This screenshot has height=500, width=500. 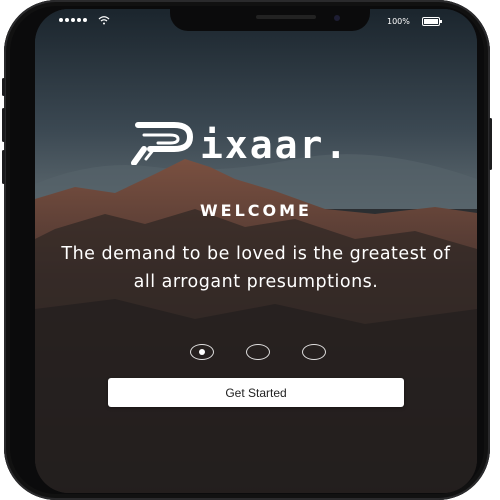 What do you see at coordinates (104, 20) in the screenshot?
I see `wifi-icon` at bounding box center [104, 20].